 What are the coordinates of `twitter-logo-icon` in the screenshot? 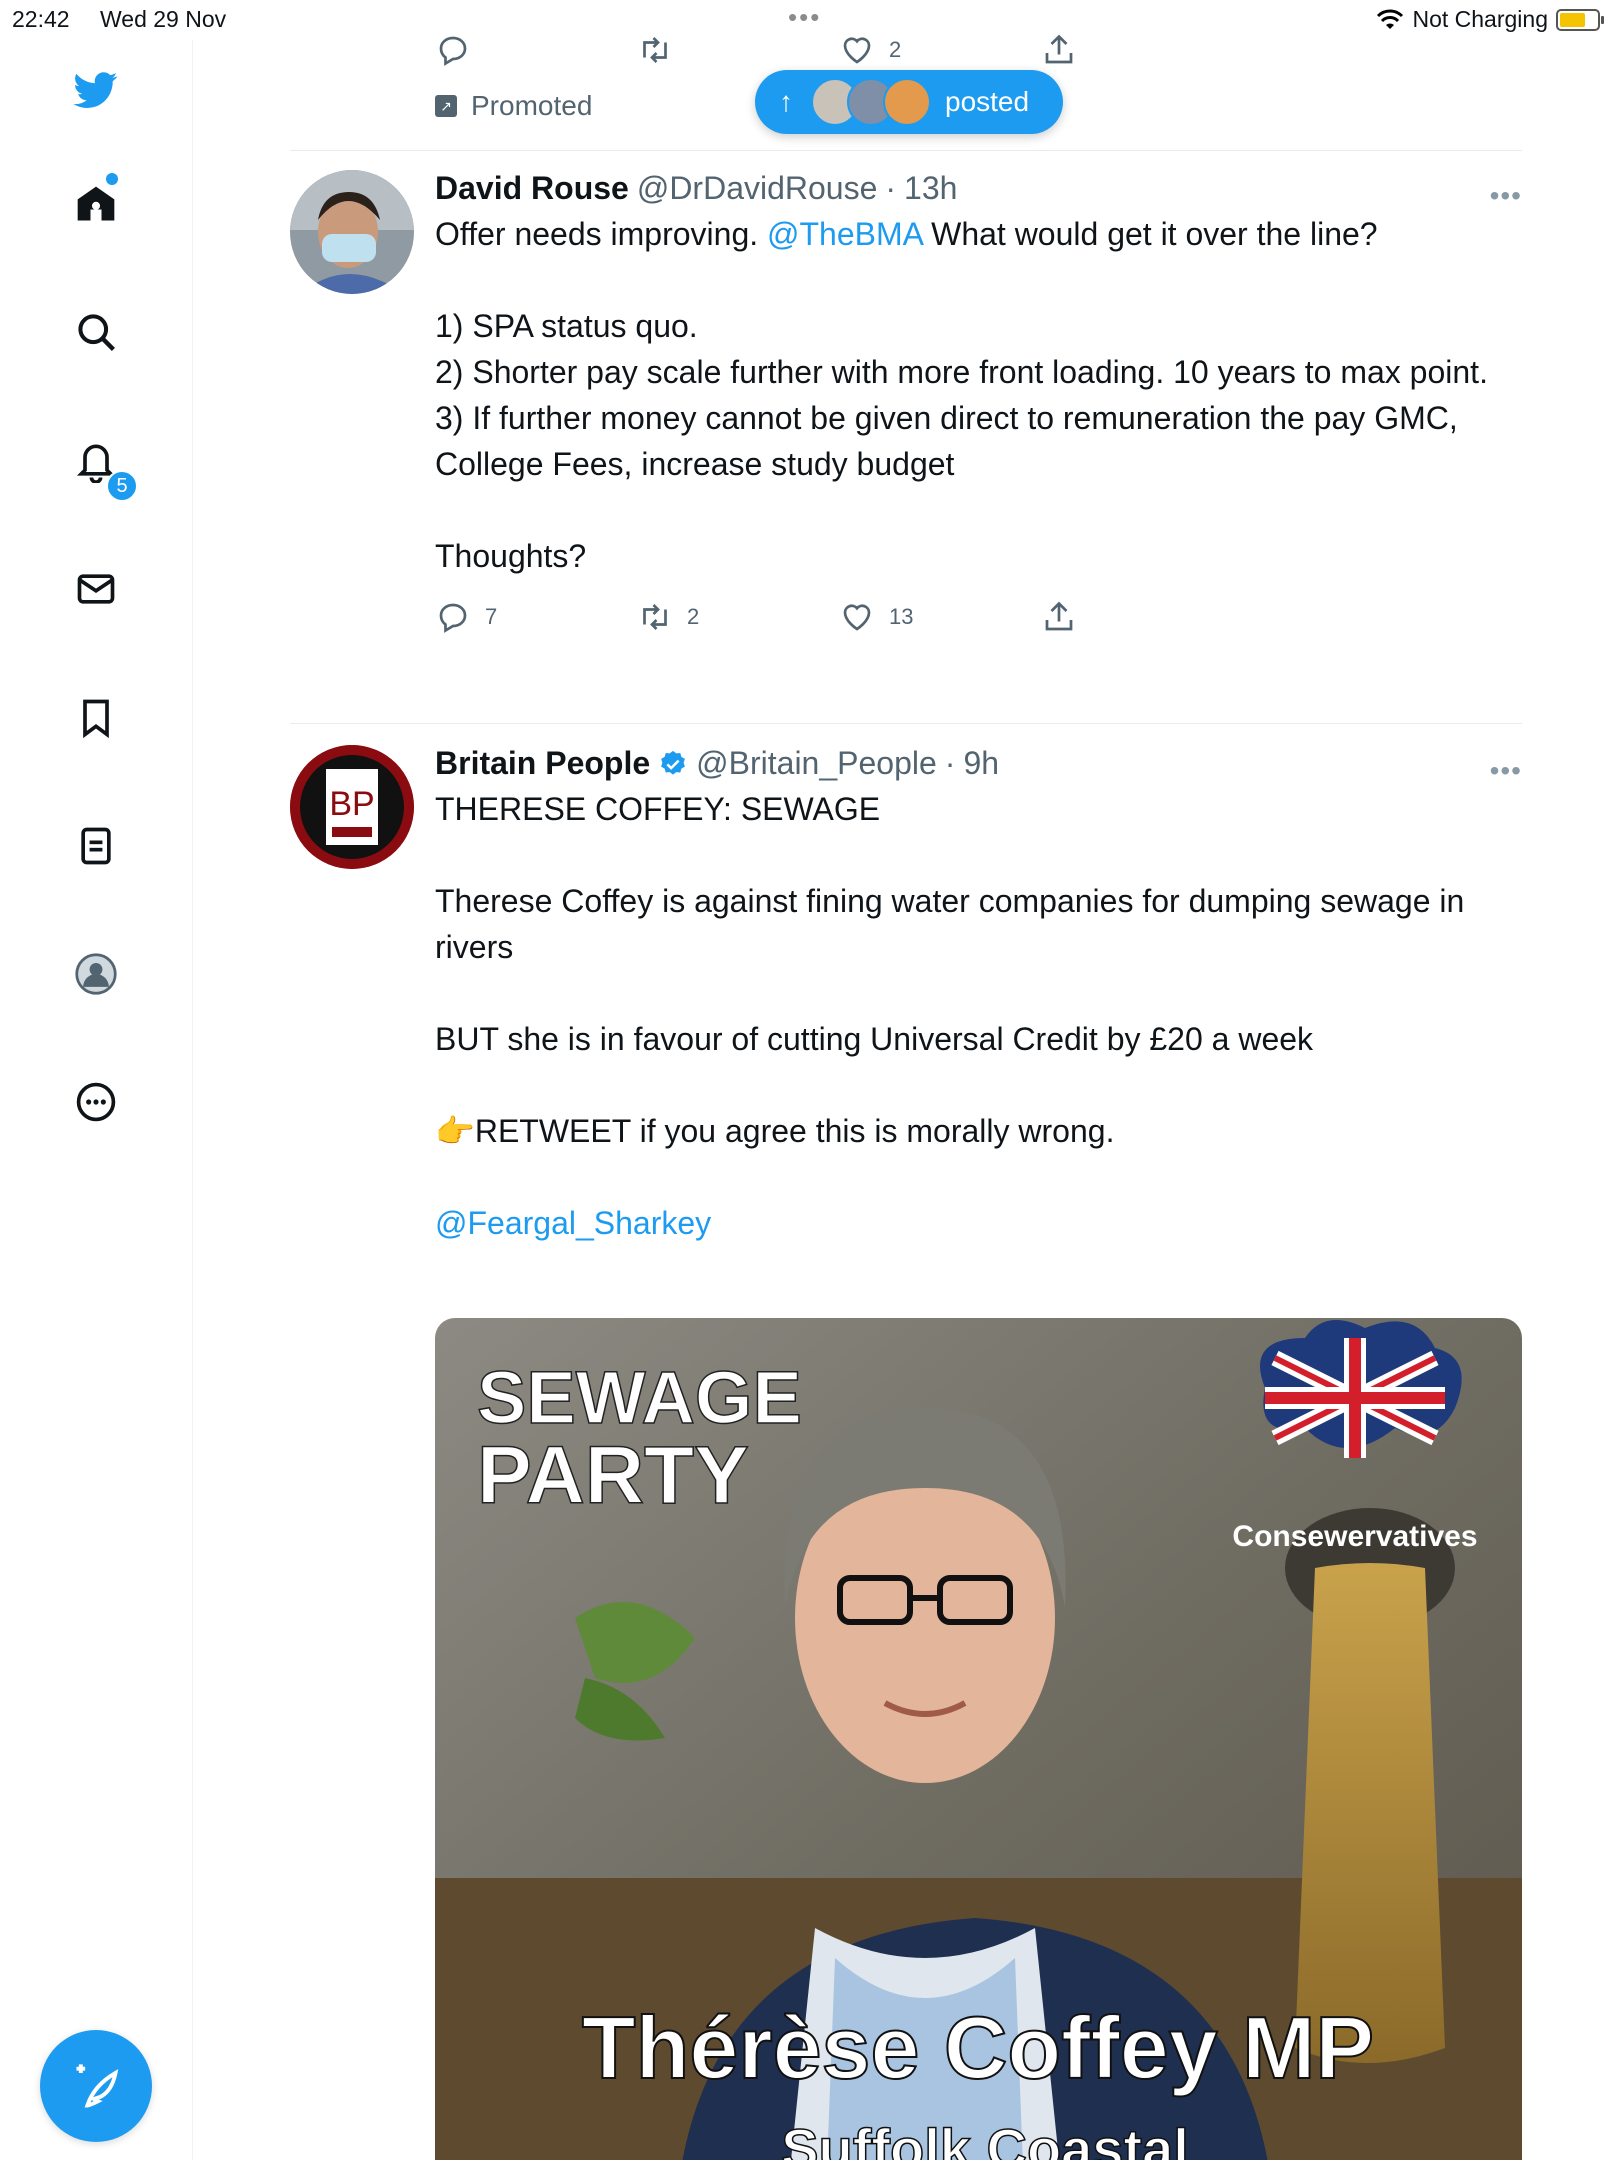 It's located at (96, 90).